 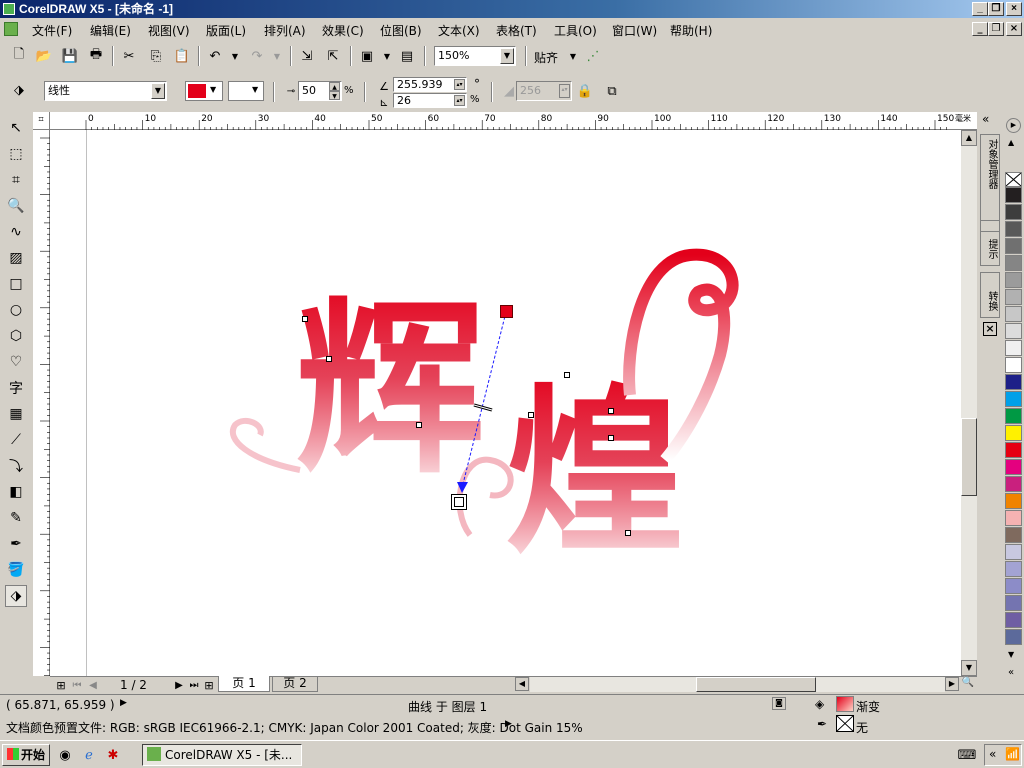 What do you see at coordinates (16, 258) in the screenshot?
I see `smart-fill-tool-icon: ▨` at bounding box center [16, 258].